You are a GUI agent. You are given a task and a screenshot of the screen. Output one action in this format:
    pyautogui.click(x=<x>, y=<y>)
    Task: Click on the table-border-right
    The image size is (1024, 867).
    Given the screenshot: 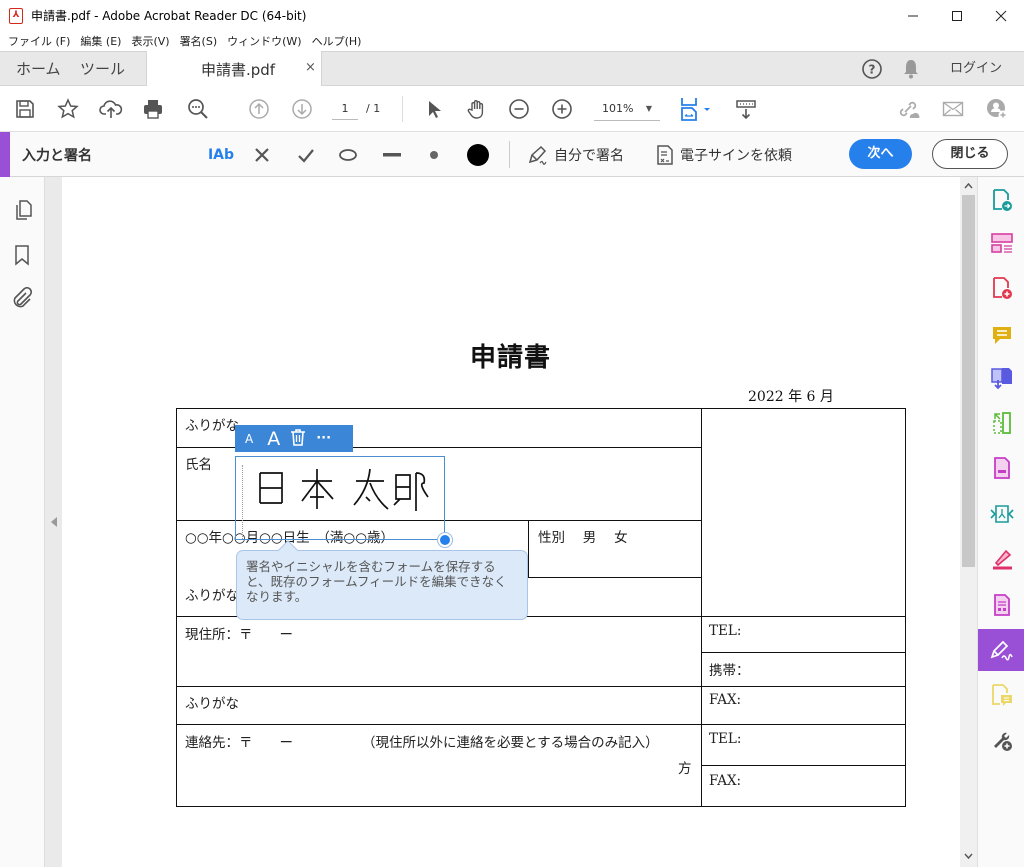 What is the action you would take?
    pyautogui.click(x=905, y=607)
    